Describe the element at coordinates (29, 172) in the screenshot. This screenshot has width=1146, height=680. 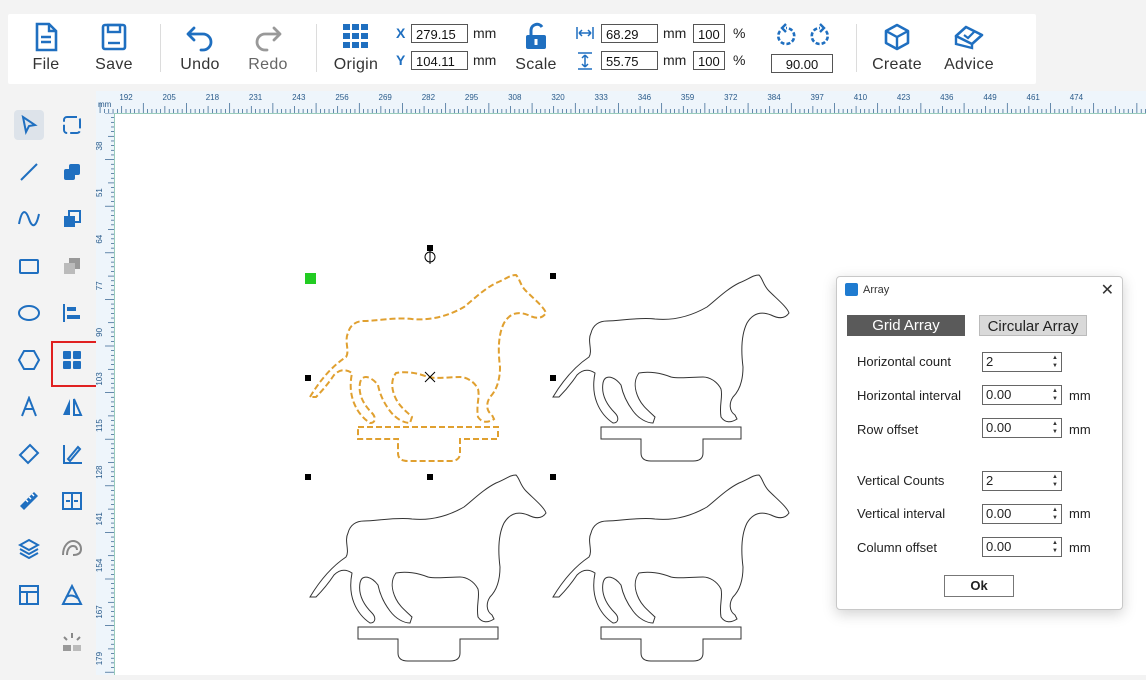
I see `line-icon` at that location.